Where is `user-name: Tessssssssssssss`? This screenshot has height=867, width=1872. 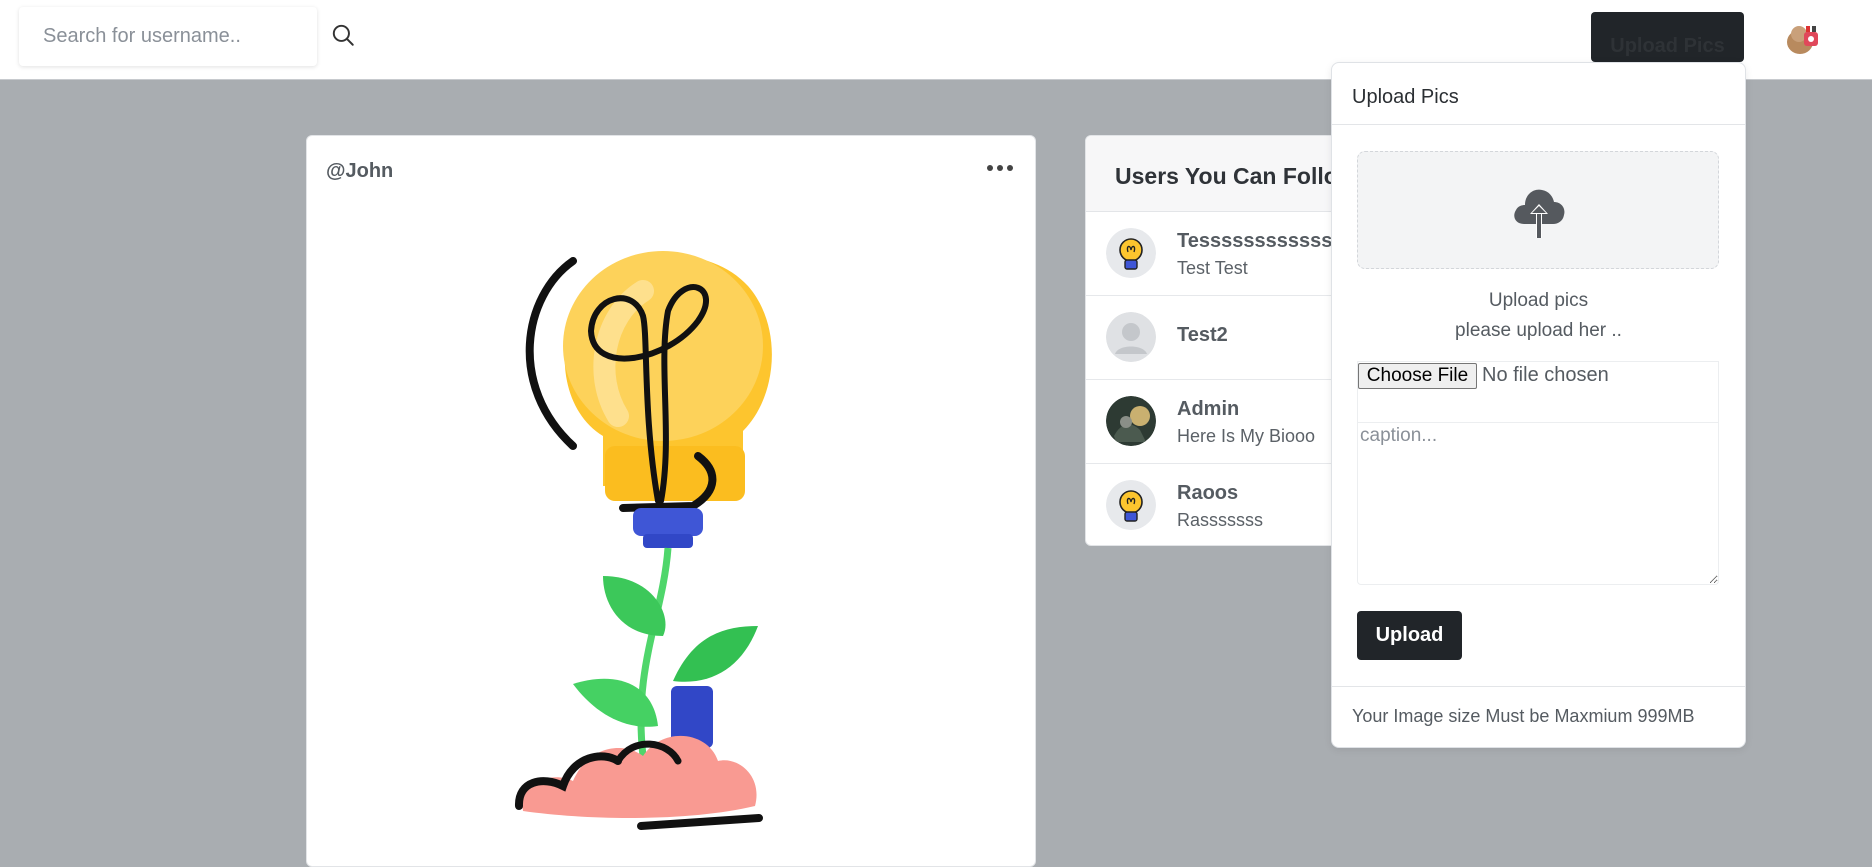
user-name: Tessssssssssssss is located at coordinates (1261, 241).